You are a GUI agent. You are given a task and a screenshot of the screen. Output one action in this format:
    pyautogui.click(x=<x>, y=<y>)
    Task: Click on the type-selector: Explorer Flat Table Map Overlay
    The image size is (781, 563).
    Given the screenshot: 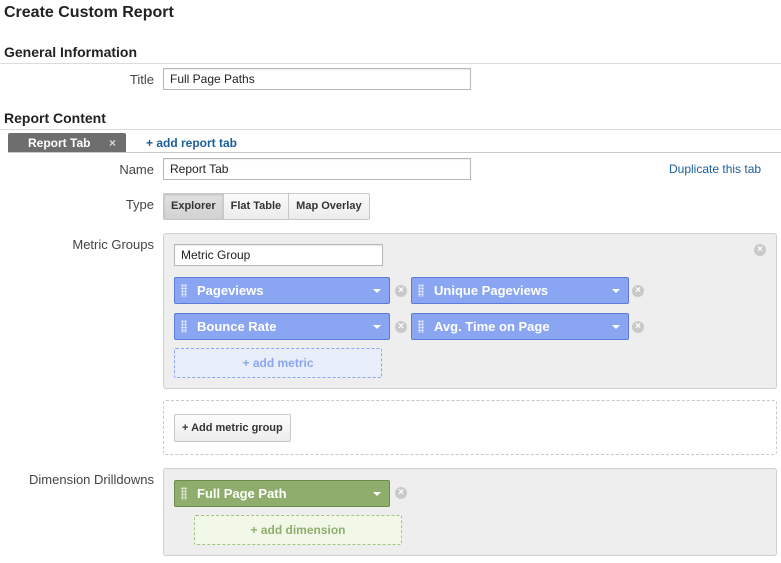 What is the action you would take?
    pyautogui.click(x=266, y=206)
    